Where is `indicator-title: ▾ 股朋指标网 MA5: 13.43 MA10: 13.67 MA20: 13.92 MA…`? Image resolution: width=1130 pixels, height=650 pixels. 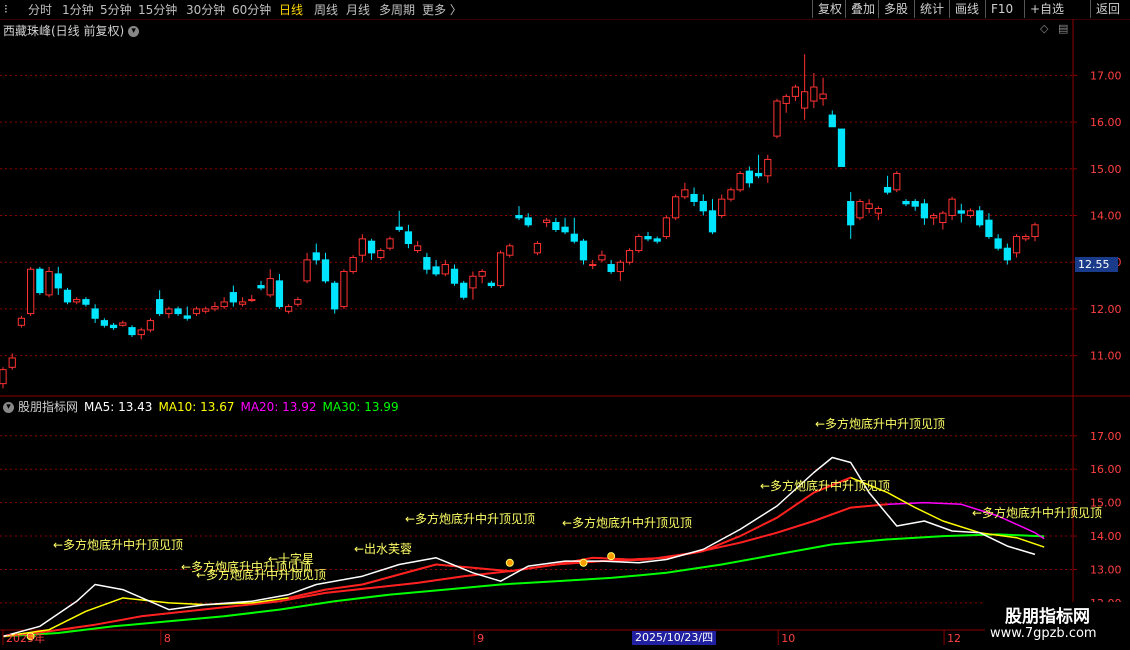
indicator-title: ▾ 股朋指标网 MA5: 13.43 MA10: 13.67 MA20: 13.92 MA… is located at coordinates (204, 406).